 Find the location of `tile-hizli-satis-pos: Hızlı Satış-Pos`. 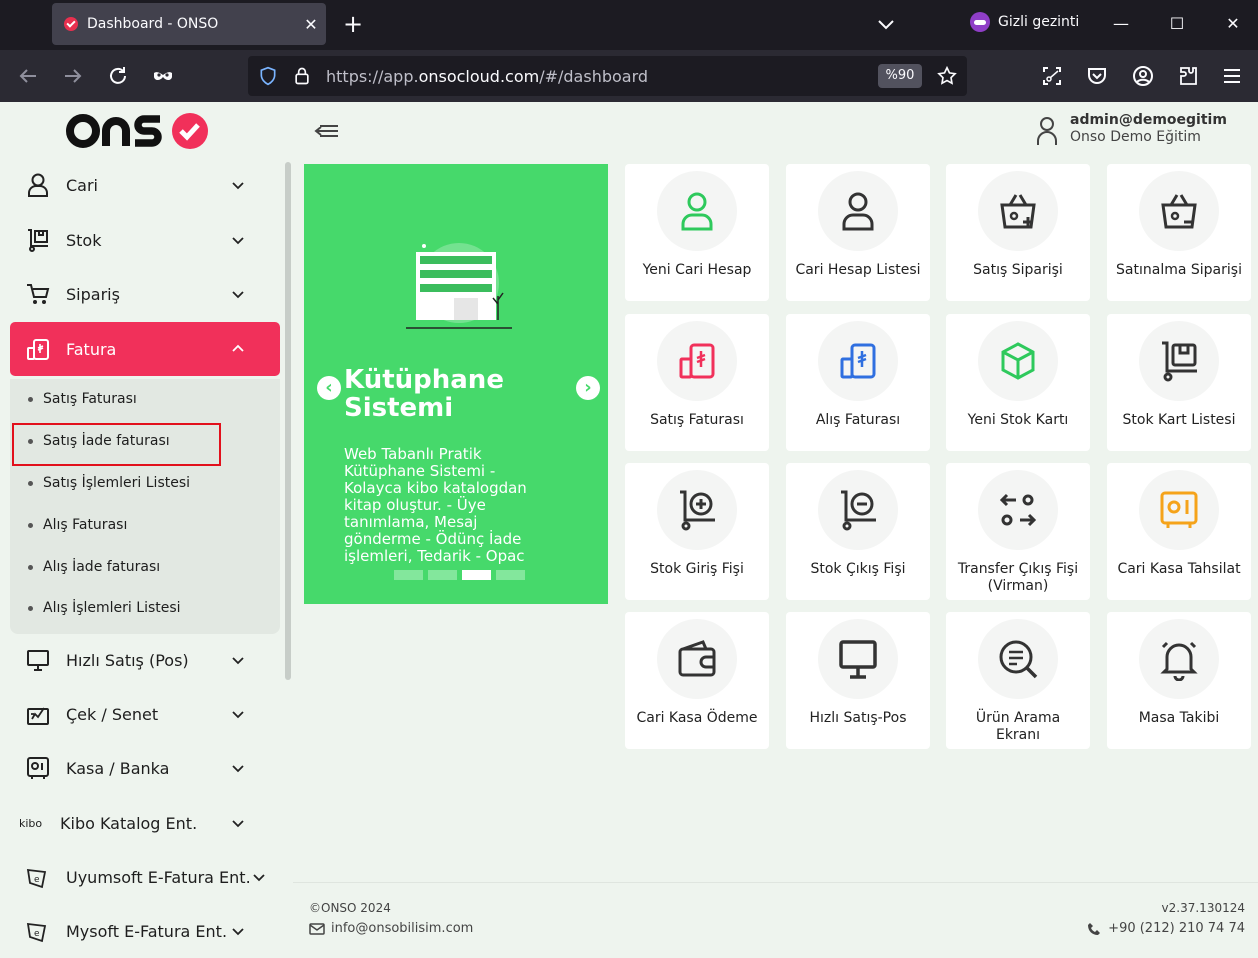

tile-hizli-satis-pos: Hızlı Satış-Pos is located at coordinates (858, 680).